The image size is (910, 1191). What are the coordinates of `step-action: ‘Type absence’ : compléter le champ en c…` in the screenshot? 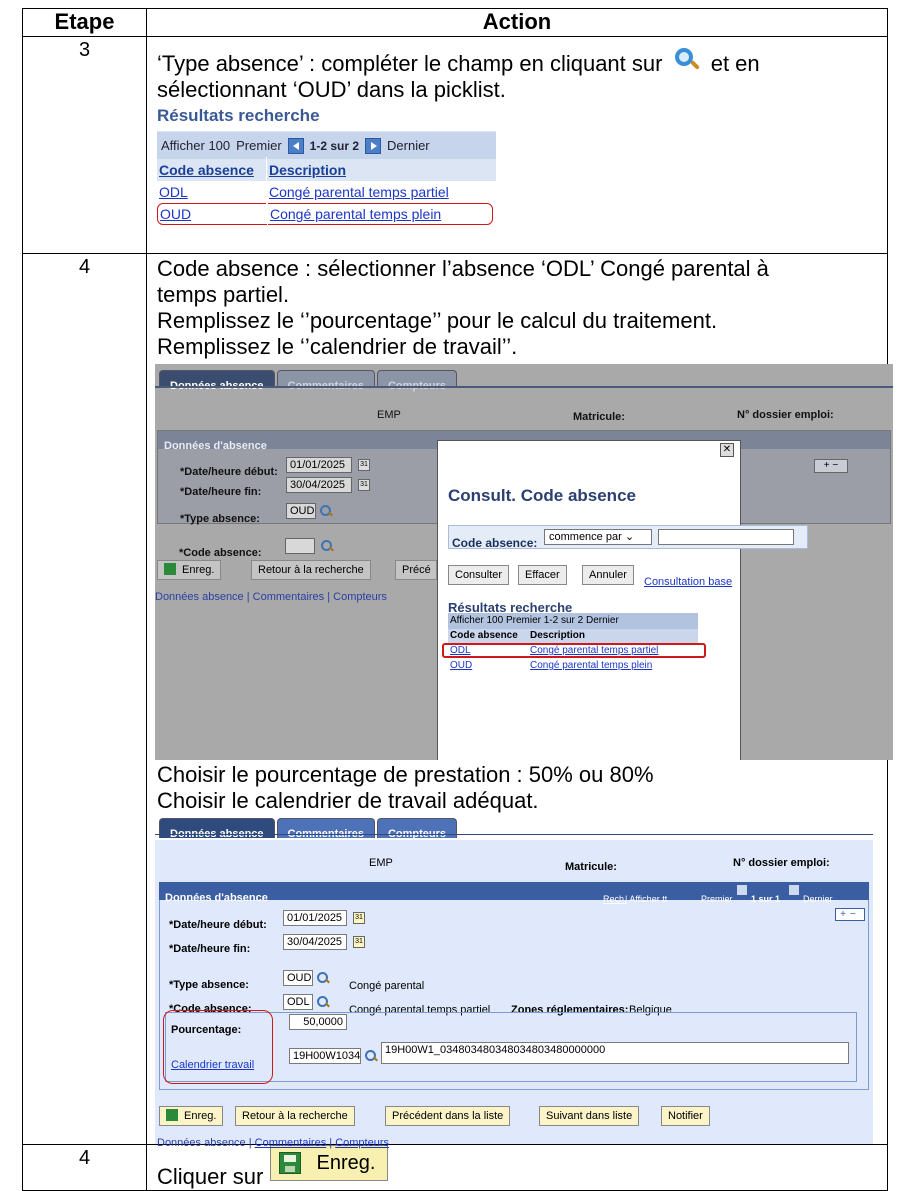 It's located at (517, 145).